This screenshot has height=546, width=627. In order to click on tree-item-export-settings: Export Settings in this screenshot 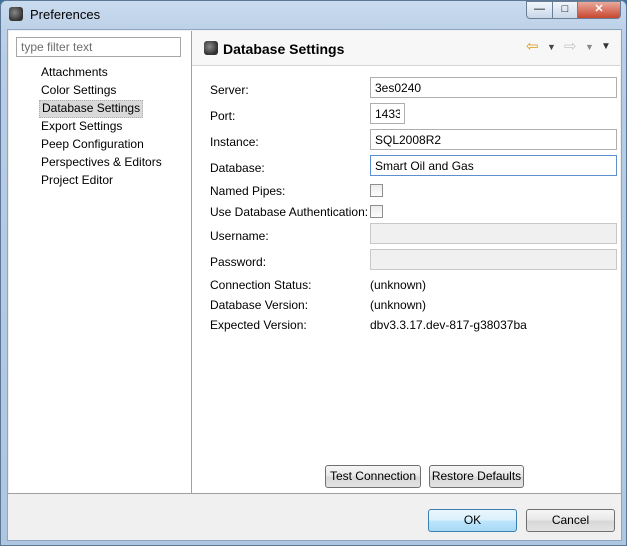, I will do `click(81, 126)`.